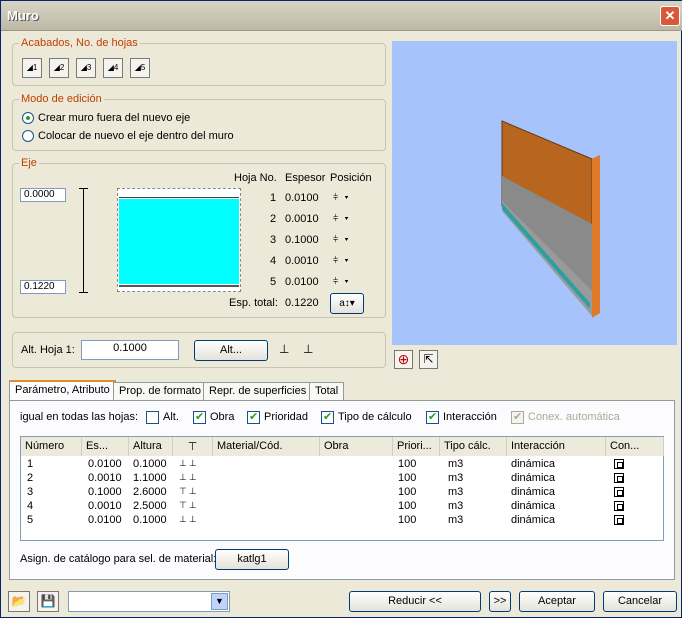 The height and width of the screenshot is (618, 682). Describe the element at coordinates (670, 16) in the screenshot. I see `close-icon: ✕` at that location.